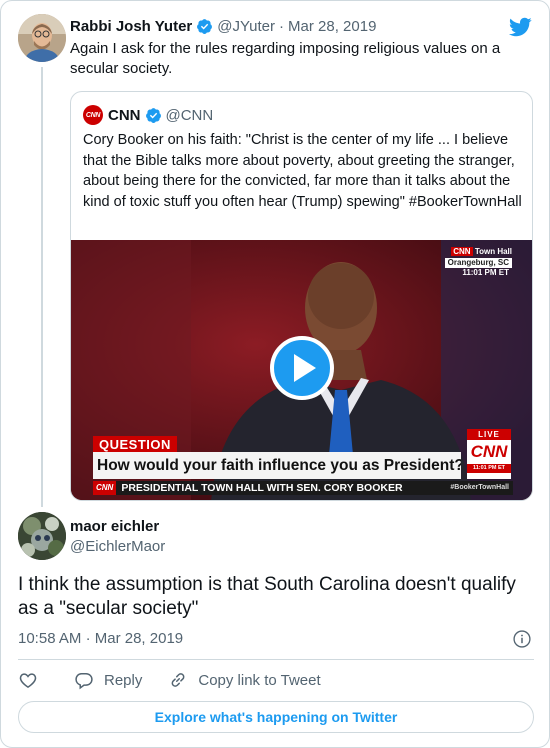 The height and width of the screenshot is (748, 550). I want to click on live-label: LIVE, so click(489, 434).